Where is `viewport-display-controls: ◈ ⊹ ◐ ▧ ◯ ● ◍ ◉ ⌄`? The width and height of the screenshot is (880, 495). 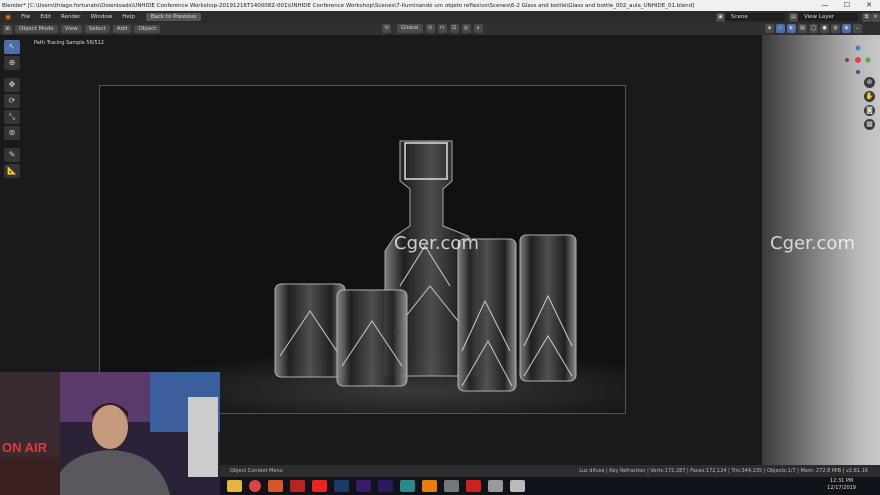
viewport-display-controls: ◈ ⊹ ◐ ▧ ◯ ● ◍ ◉ ⌄ is located at coordinates (813, 28).